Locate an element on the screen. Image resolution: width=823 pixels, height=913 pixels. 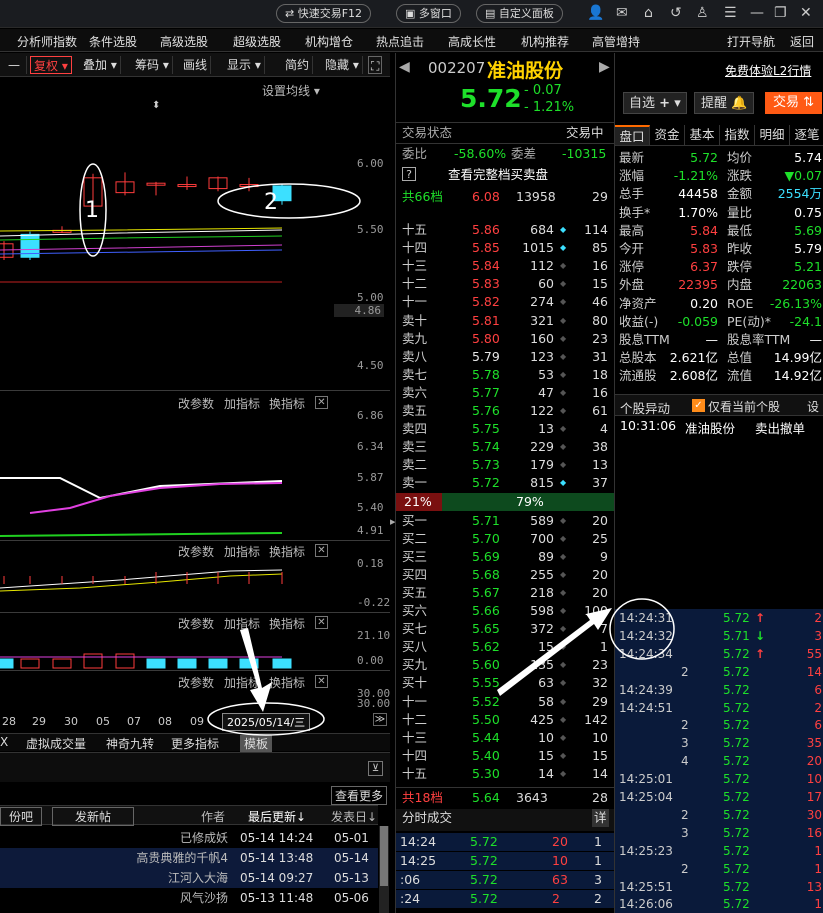
bid-level: 买十 5.55 63 ◆ 32 is located at coordinates (505, 683).